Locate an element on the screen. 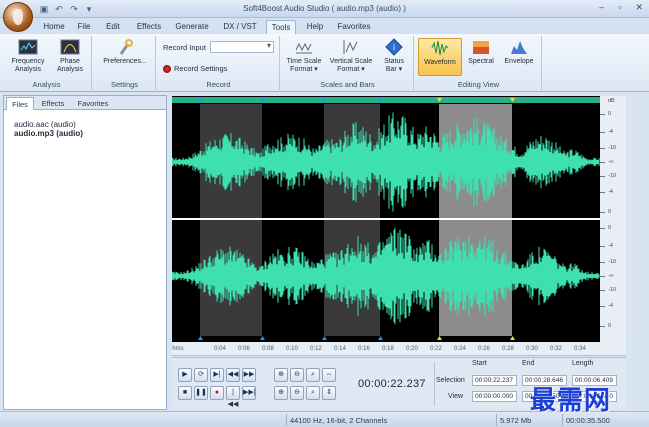  minimize-icon: – is located at coordinates (601, 7).